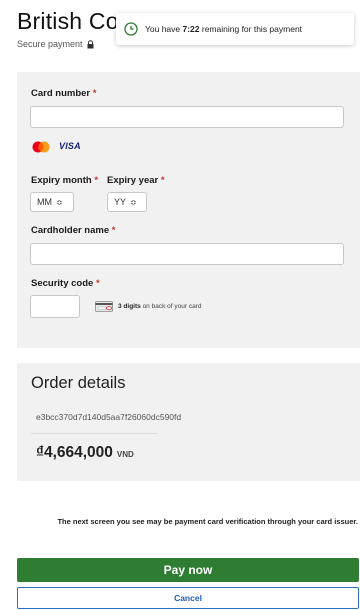 This screenshot has height=610, width=360. Describe the element at coordinates (70, 230) in the screenshot. I see `cardholder-name-label-text: Cardholder name` at that location.